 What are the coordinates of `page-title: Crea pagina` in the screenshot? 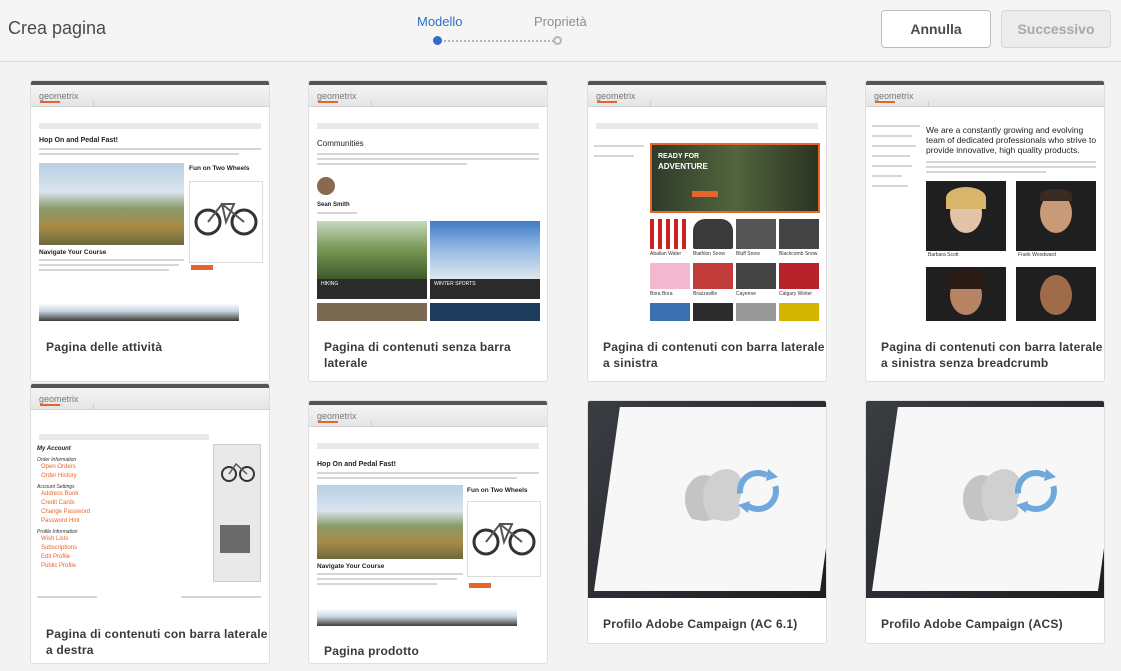 It's located at (57, 28).